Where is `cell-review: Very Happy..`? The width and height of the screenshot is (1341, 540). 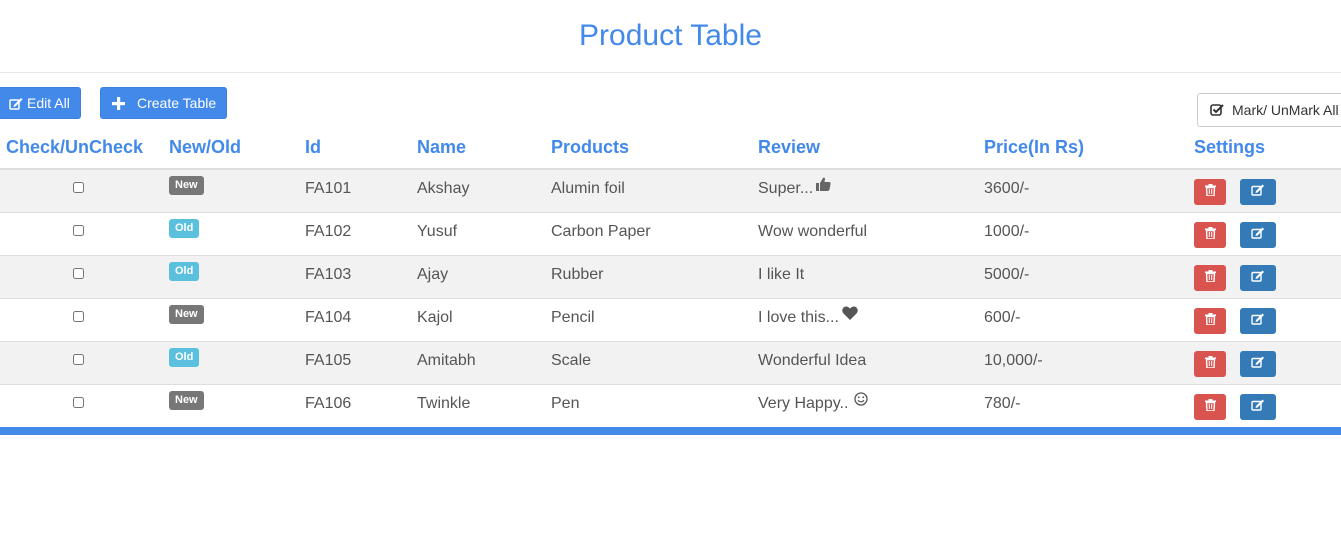
cell-review: Very Happy.. is located at coordinates (813, 405).